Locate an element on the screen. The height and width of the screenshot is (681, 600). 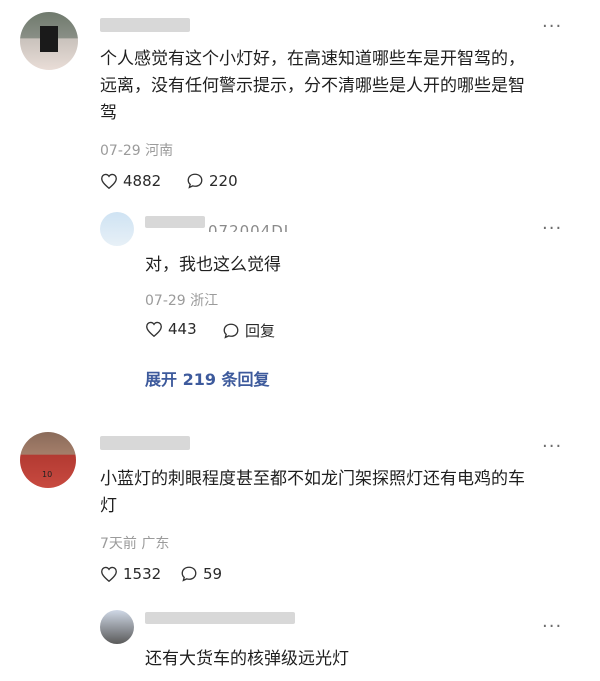
comment-date: 7天前 is located at coordinates (118, 544).